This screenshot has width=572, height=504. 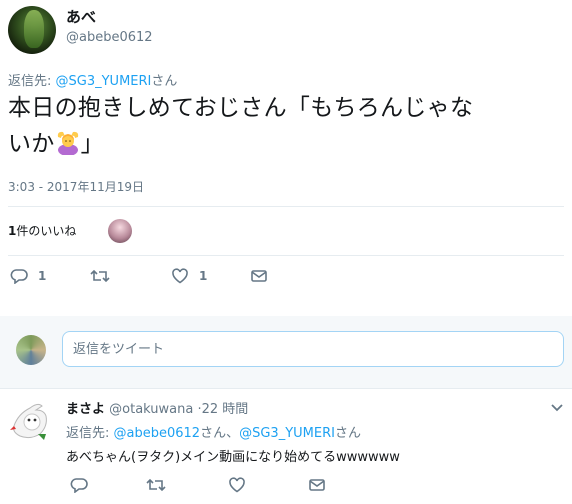 What do you see at coordinates (120, 231) in the screenshot?
I see `liker-avatar` at bounding box center [120, 231].